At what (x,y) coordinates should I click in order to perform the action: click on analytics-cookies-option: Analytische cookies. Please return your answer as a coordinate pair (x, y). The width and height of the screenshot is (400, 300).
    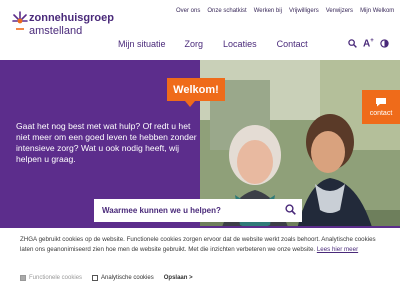
    Looking at the image, I should click on (123, 278).